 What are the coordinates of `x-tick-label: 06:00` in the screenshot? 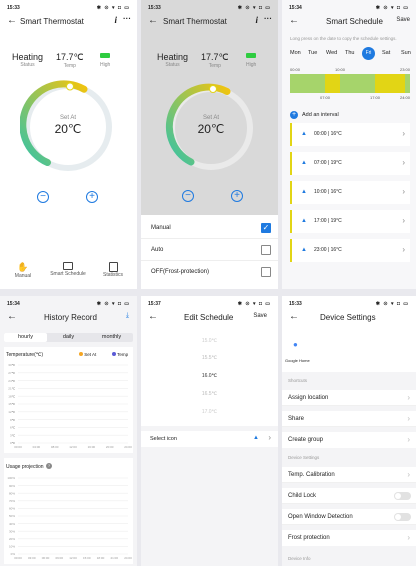 It's located at (46, 558).